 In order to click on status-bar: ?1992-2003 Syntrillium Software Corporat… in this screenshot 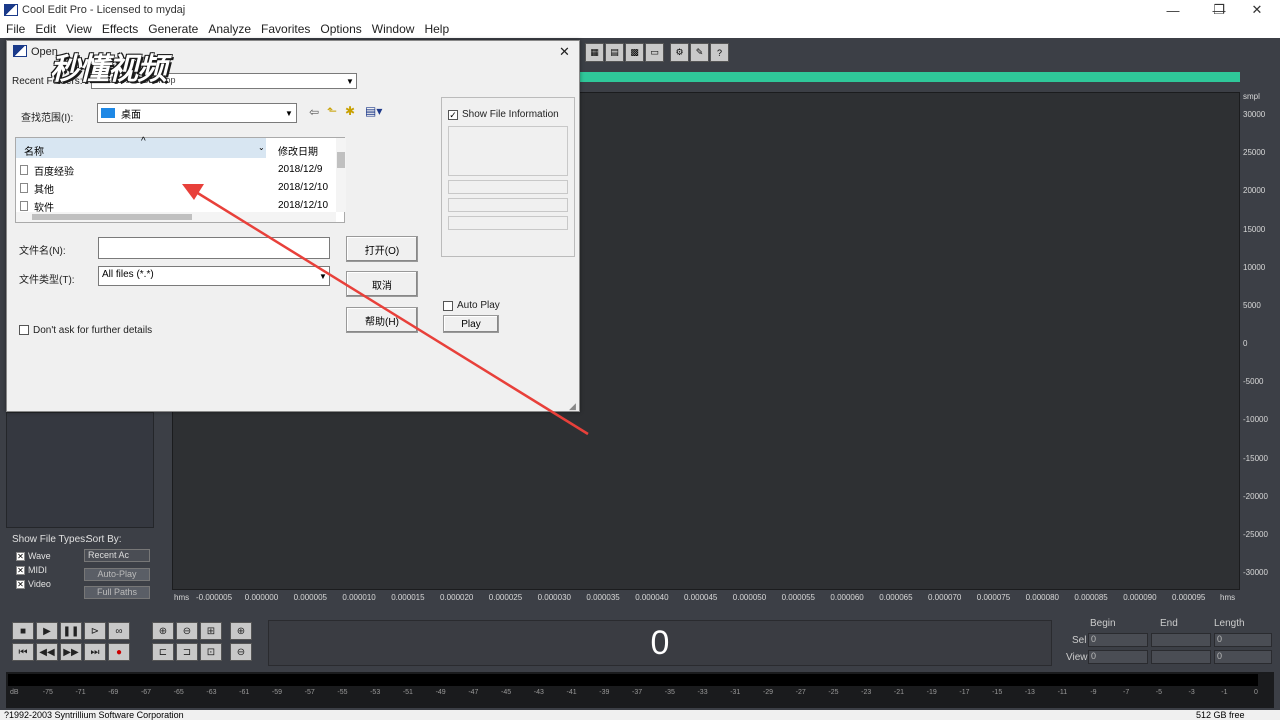, I will do `click(640, 715)`.